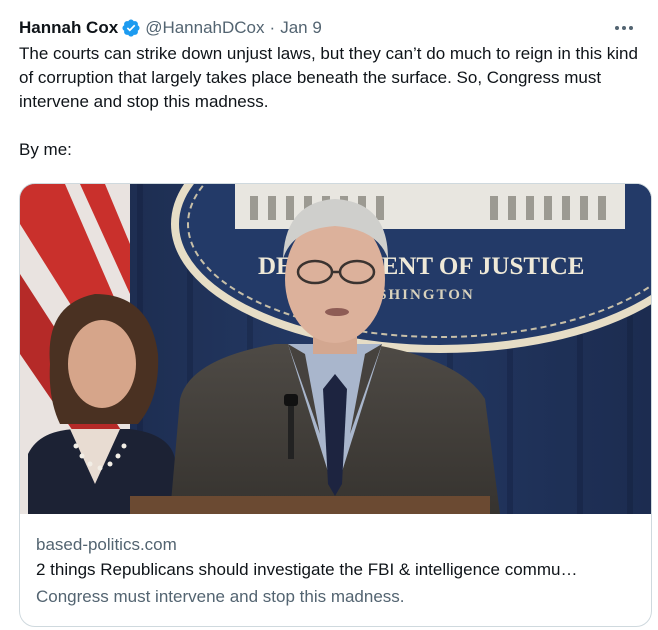 Image resolution: width=658 pixels, height=630 pixels. Describe the element at coordinates (335, 545) in the screenshot. I see `card-domain: based-politics.com` at that location.